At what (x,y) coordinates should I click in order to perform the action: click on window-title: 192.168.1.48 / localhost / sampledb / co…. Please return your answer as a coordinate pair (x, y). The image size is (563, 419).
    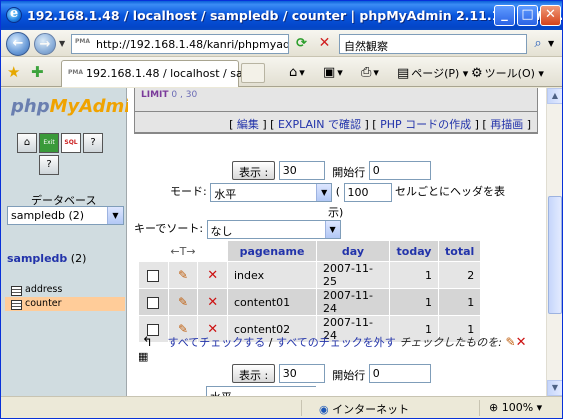
    Looking at the image, I should click on (295, 15).